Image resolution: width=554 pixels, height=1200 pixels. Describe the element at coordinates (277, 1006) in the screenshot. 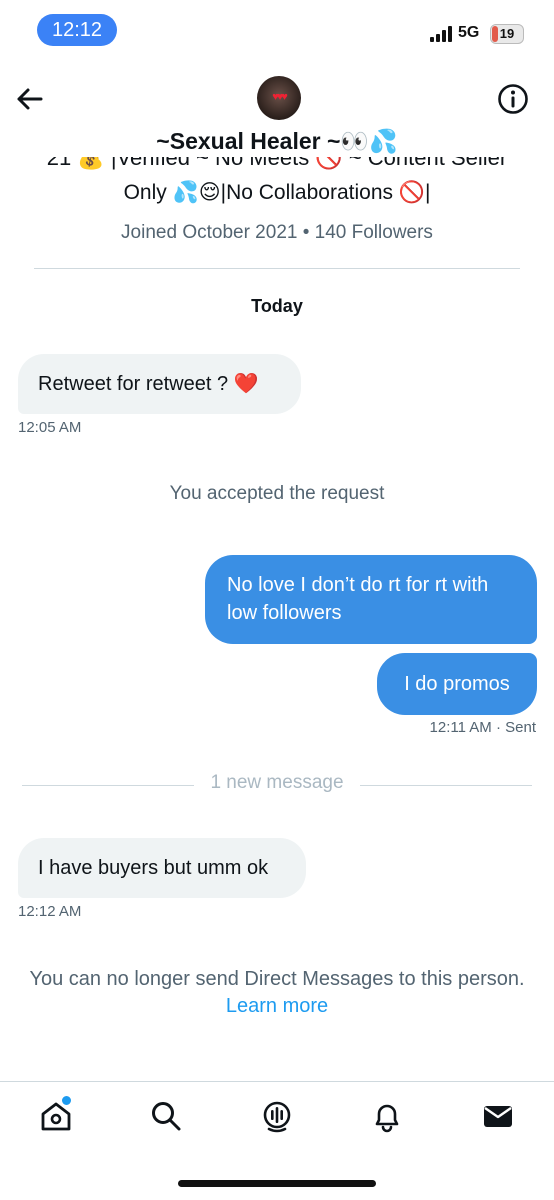

I see `learn-more-link: Learn more` at that location.